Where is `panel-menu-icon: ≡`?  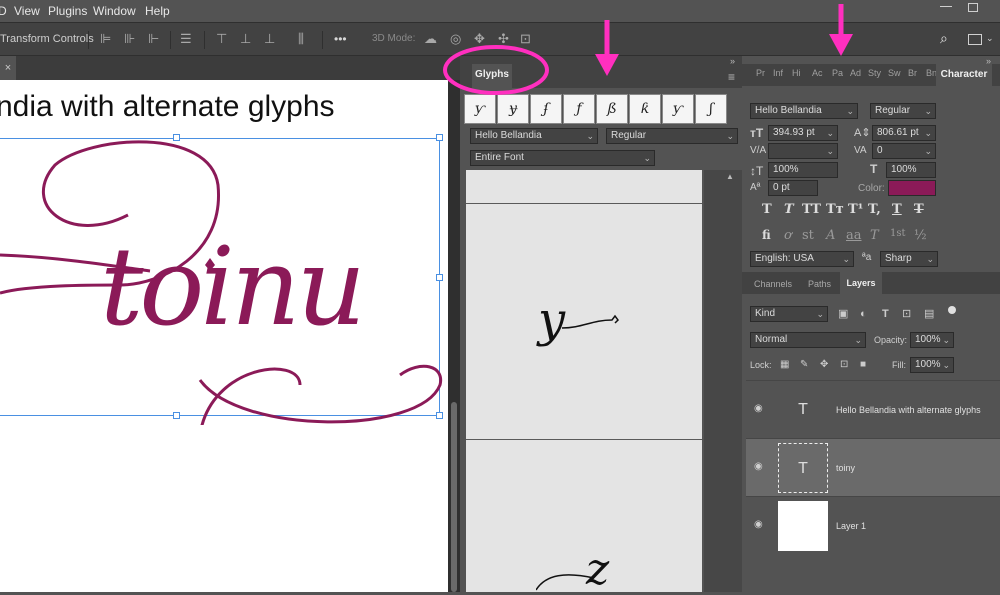
panel-menu-icon: ≡ is located at coordinates (731, 77).